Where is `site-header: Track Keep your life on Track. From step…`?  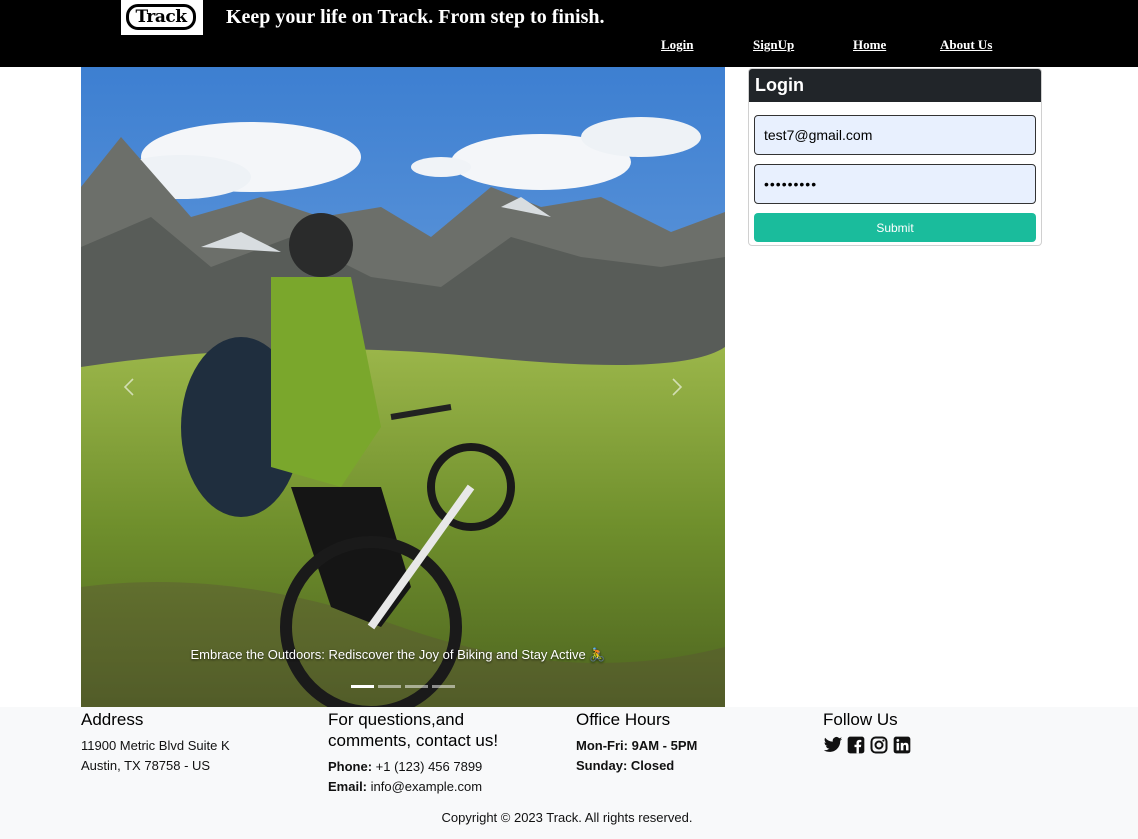 site-header: Track Keep your life on Track. From step… is located at coordinates (569, 33).